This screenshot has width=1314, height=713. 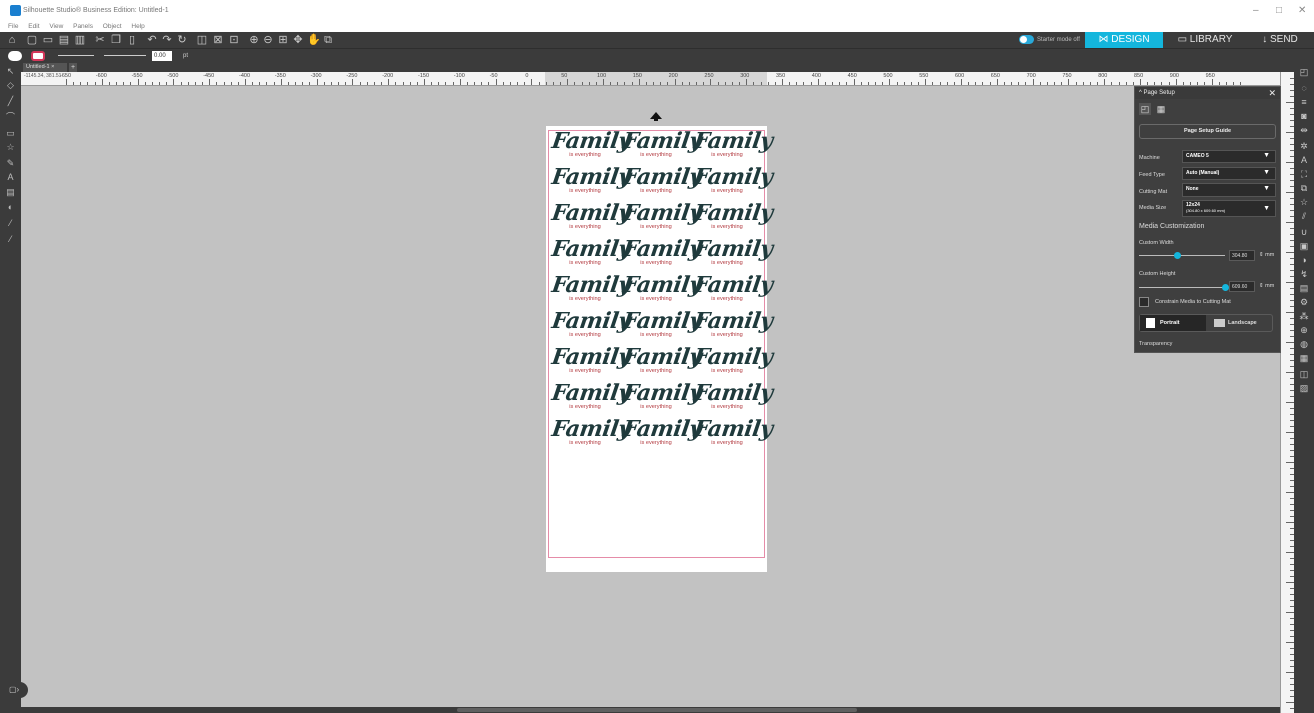 What do you see at coordinates (1304, 358) in the screenshot?
I see `grid-panel-icon: ▦` at bounding box center [1304, 358].